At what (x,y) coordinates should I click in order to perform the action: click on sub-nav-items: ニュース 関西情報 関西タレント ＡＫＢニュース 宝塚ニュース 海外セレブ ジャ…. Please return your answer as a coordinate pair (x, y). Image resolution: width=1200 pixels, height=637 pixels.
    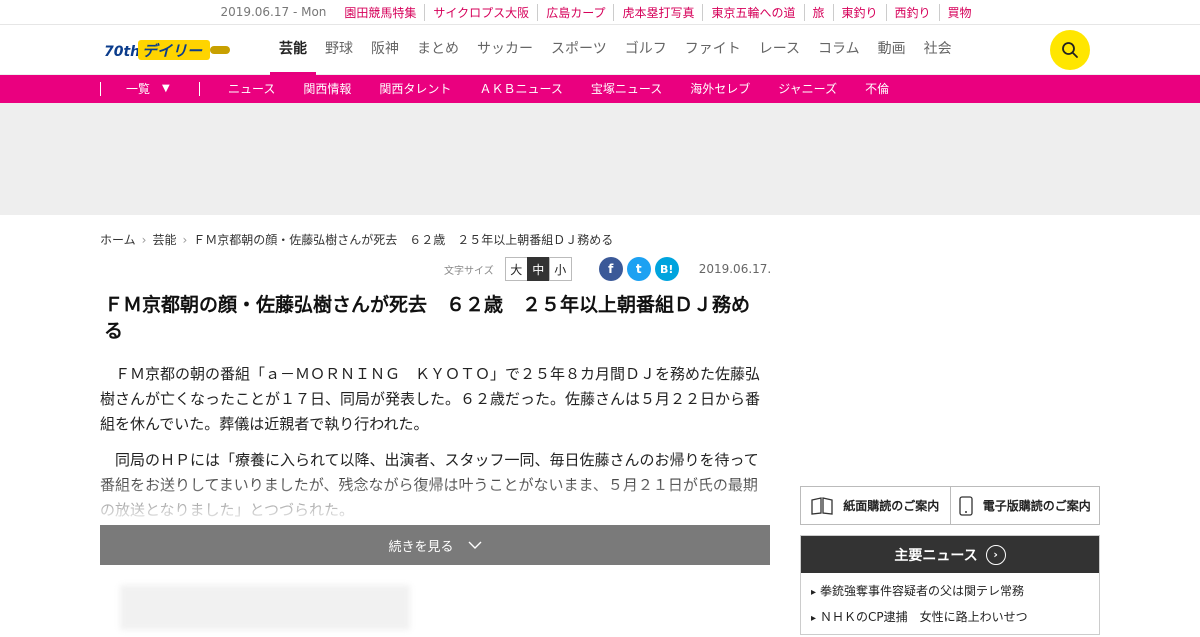
    Looking at the image, I should click on (558, 89).